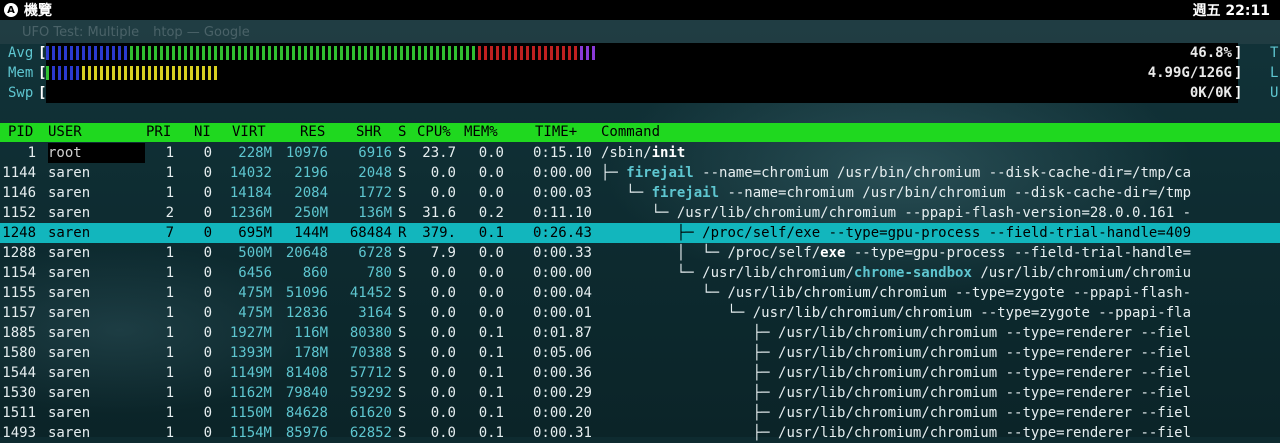  Describe the element at coordinates (556, 132) in the screenshot. I see `col-time: TIME+` at that location.